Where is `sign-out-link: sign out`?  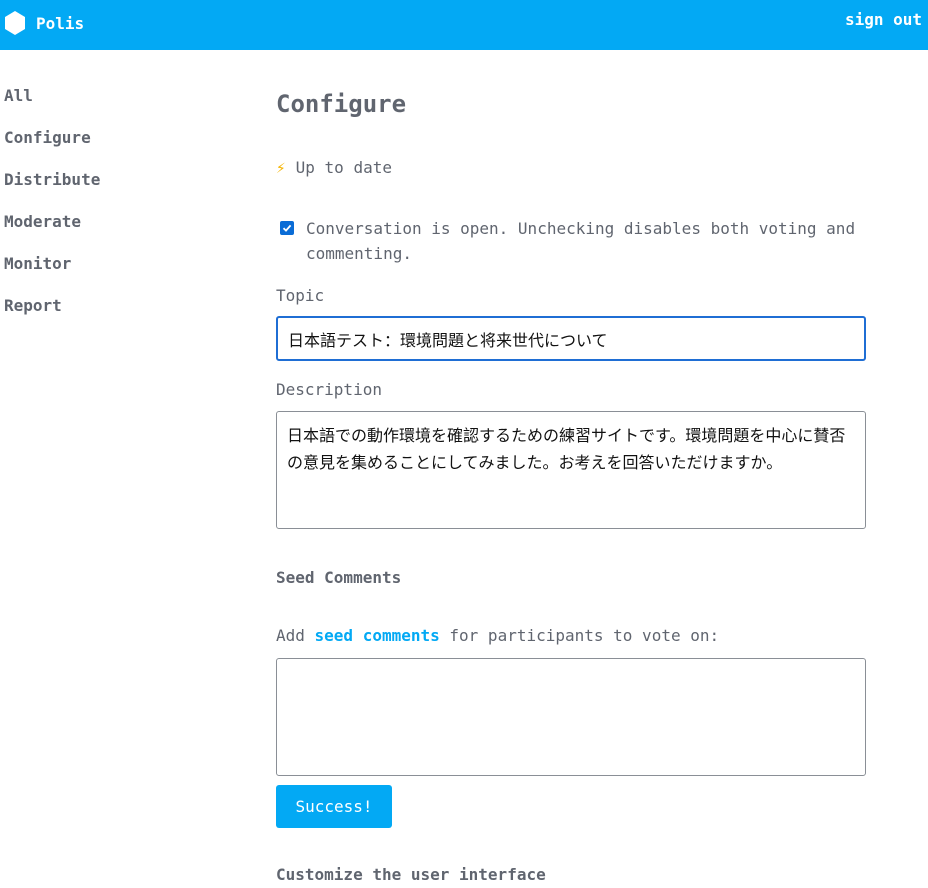 sign-out-link: sign out is located at coordinates (883, 19).